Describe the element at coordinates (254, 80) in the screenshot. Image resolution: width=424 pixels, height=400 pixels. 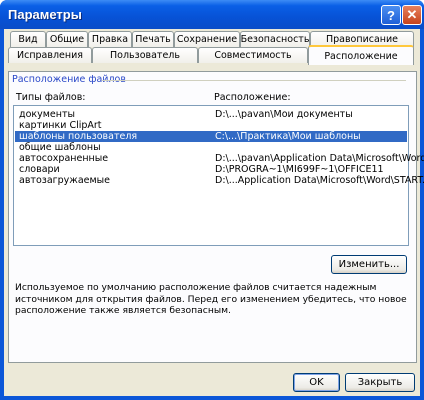
I see `section-divider` at that location.